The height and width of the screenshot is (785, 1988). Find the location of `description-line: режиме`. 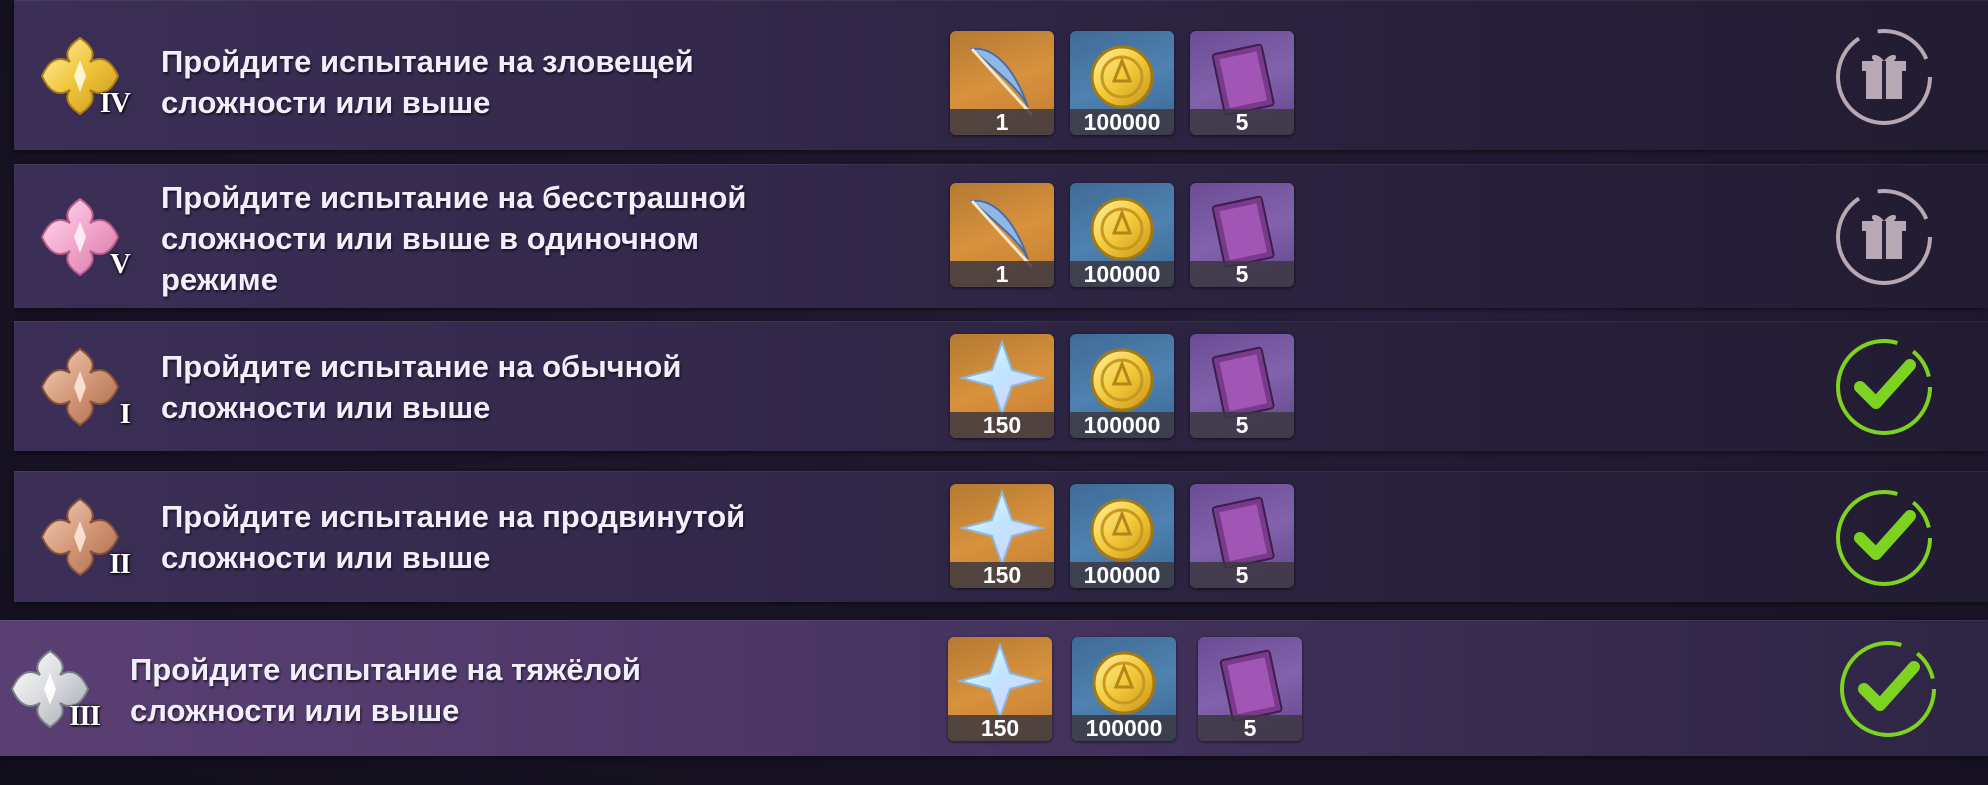

description-line: режиме is located at coordinates (219, 279).